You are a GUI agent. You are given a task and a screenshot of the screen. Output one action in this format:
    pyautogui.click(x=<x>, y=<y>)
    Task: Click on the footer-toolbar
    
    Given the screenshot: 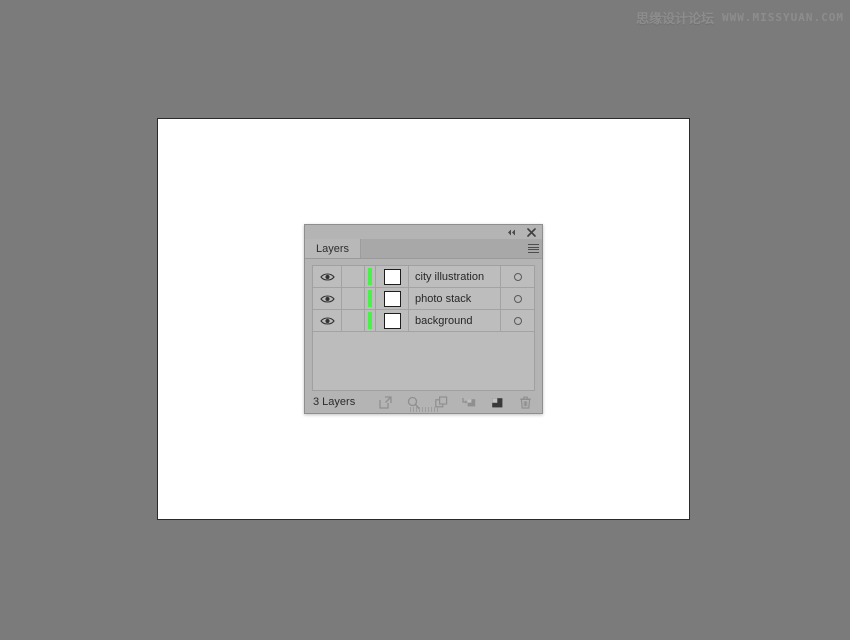 What is the action you would take?
    pyautogui.click(x=444, y=402)
    